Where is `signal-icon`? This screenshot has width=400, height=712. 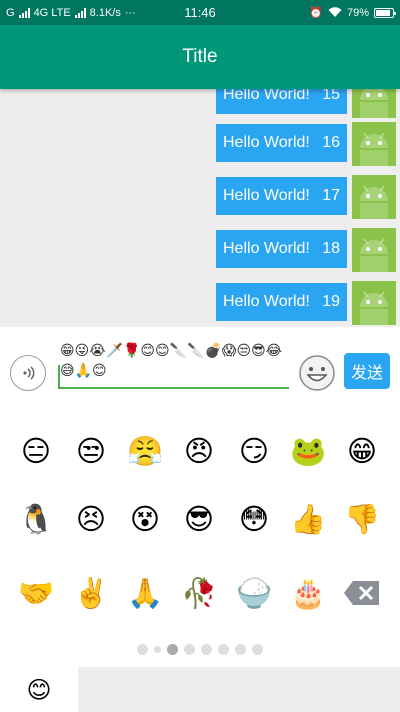
signal-icon is located at coordinates (24, 12).